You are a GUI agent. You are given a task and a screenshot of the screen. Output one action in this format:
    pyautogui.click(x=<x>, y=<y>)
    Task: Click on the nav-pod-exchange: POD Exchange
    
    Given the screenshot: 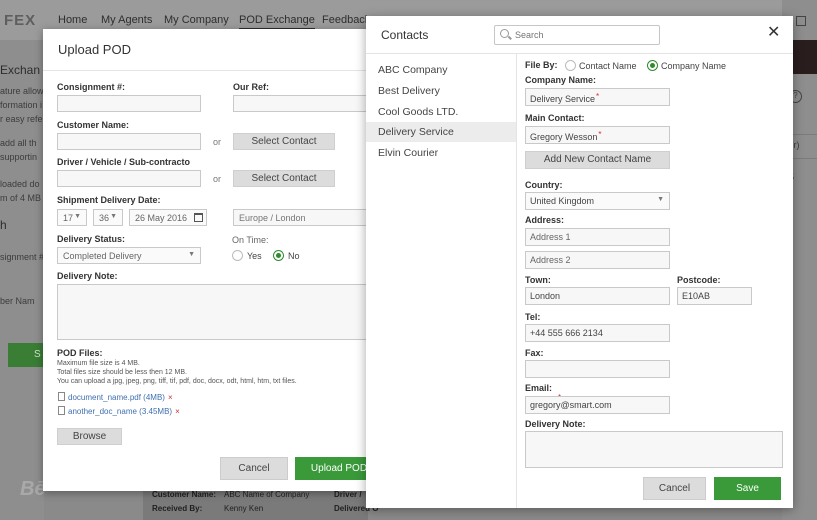 What is the action you would take?
    pyautogui.click(x=277, y=22)
    